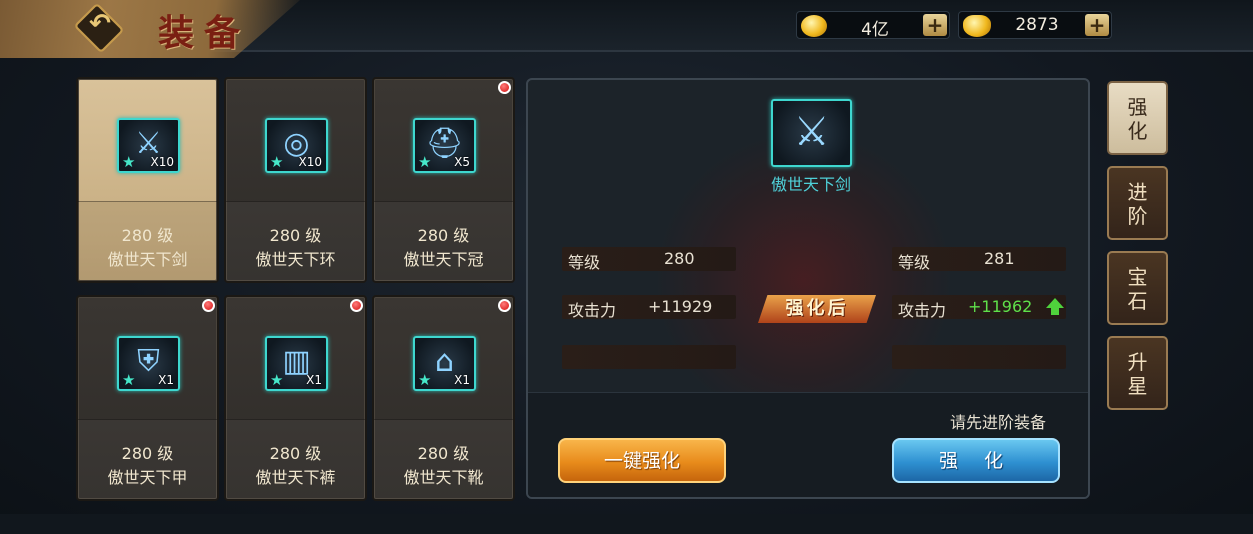 This screenshot has width=1253, height=534. I want to click on gold-coin-icon, so click(814, 26).